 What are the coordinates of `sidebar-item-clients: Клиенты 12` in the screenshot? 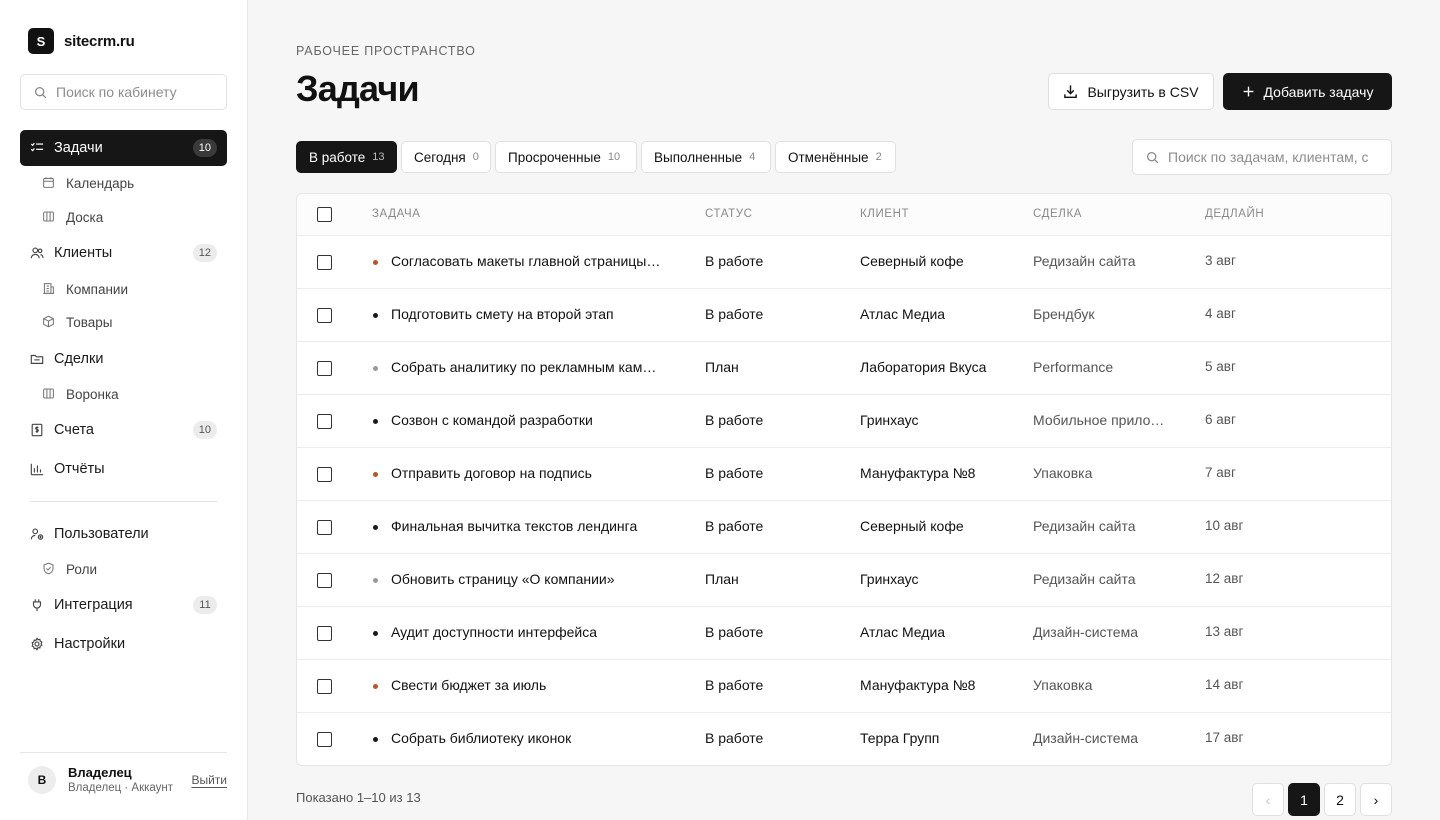 It's located at (123, 253).